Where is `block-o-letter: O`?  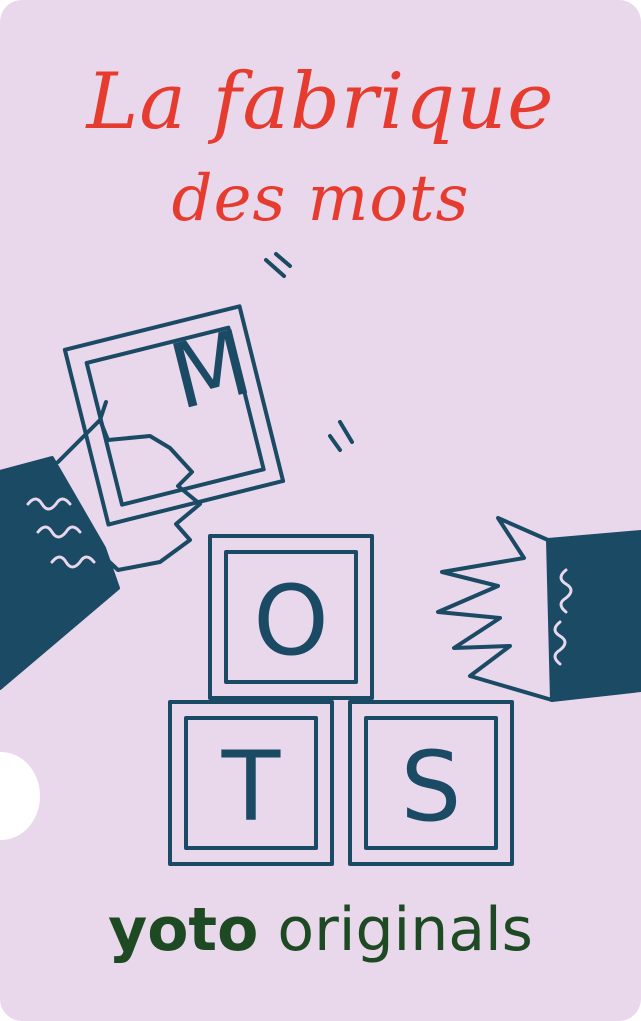 block-o-letter: O is located at coordinates (291, 621).